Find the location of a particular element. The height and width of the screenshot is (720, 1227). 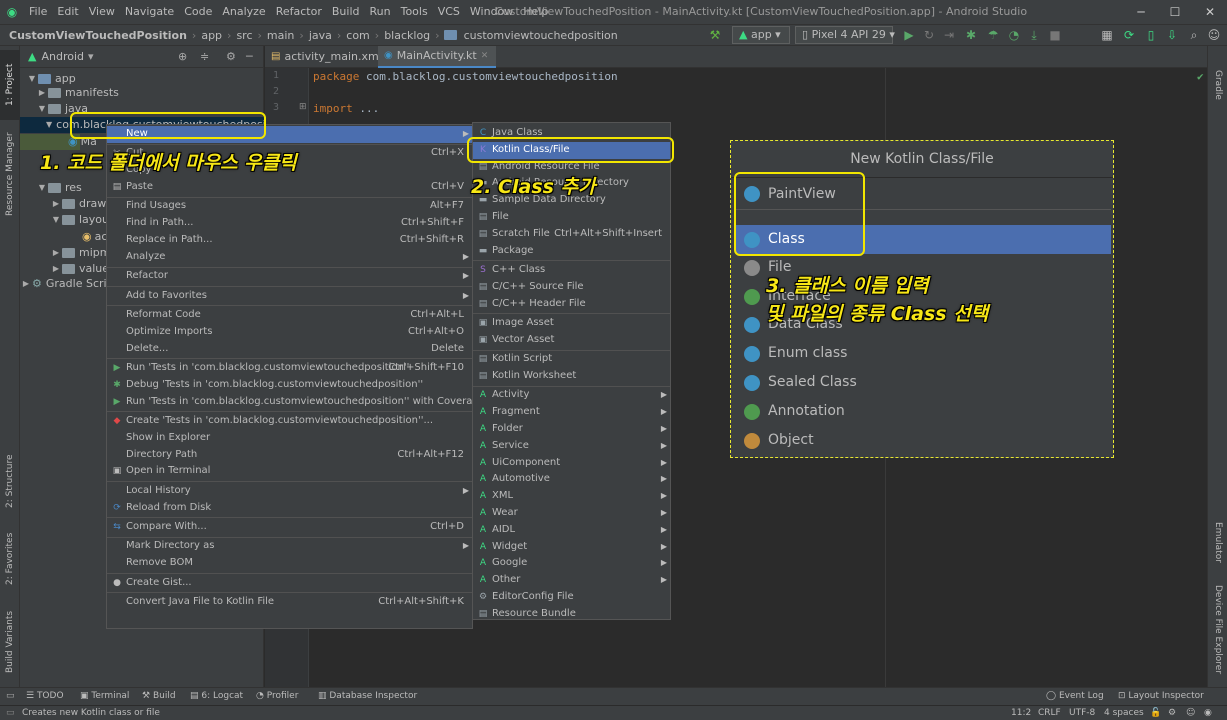

debug-icon: ✱ is located at coordinates (971, 35).